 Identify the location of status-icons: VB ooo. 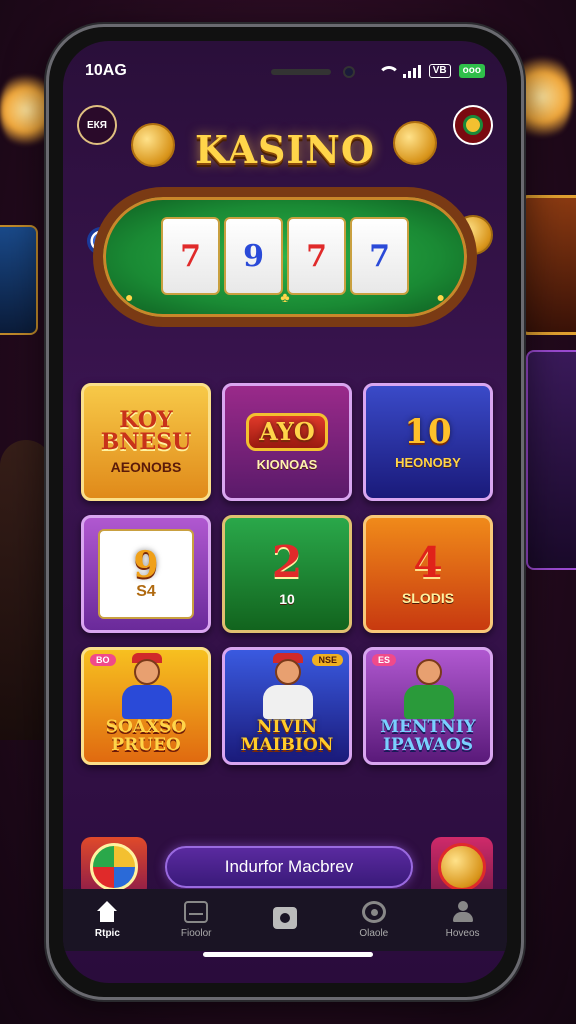
(431, 71).